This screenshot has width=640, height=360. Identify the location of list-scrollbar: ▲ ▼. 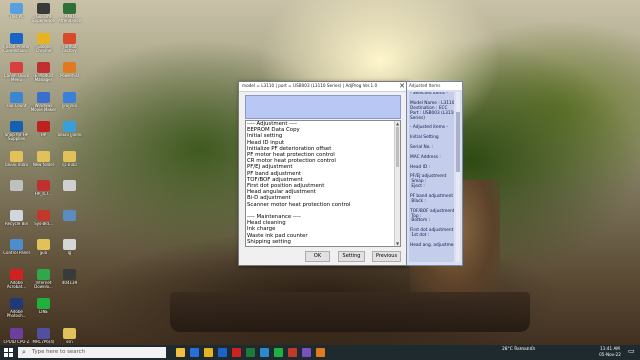
(397, 183).